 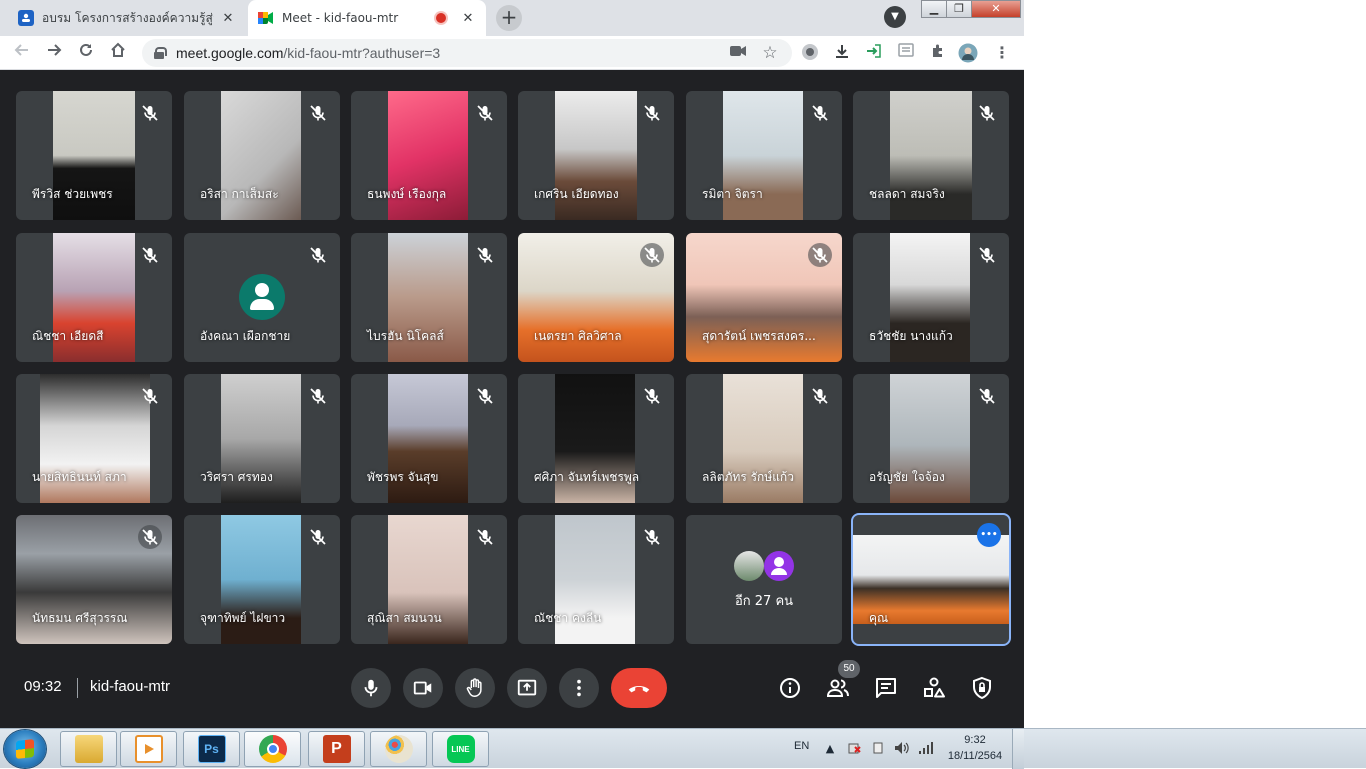 I want to click on participant-tile: ณิชชา เอียดสี, so click(x=94, y=297).